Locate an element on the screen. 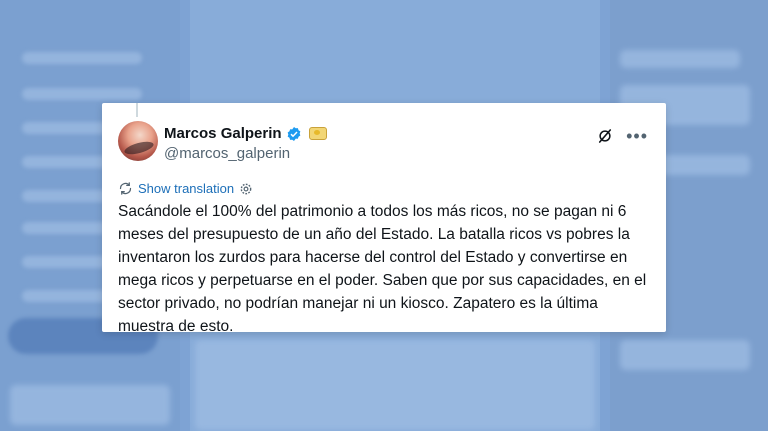  verified-badge-icon is located at coordinates (293, 133).